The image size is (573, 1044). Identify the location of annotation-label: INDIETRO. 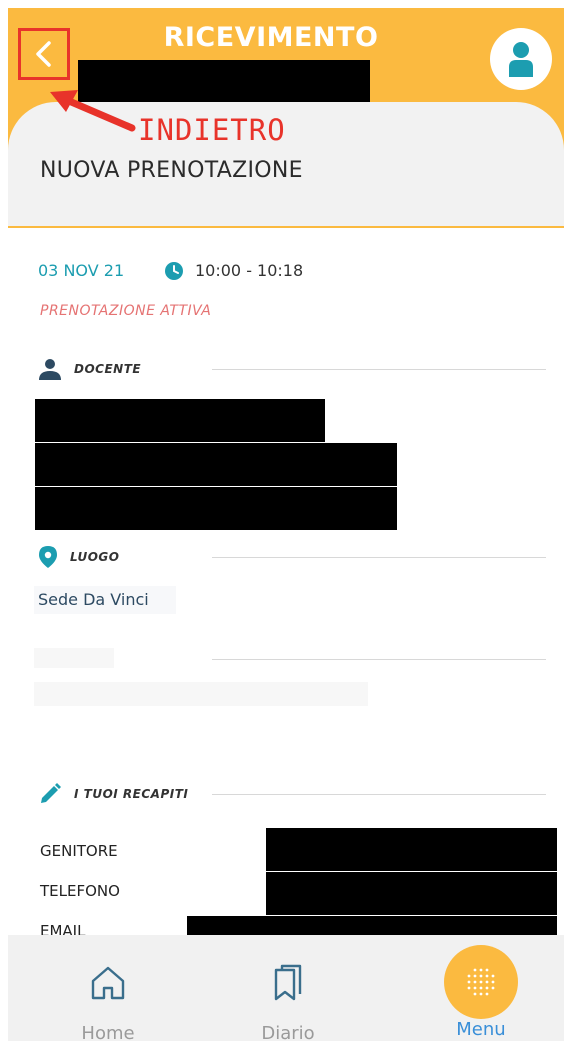
(212, 130).